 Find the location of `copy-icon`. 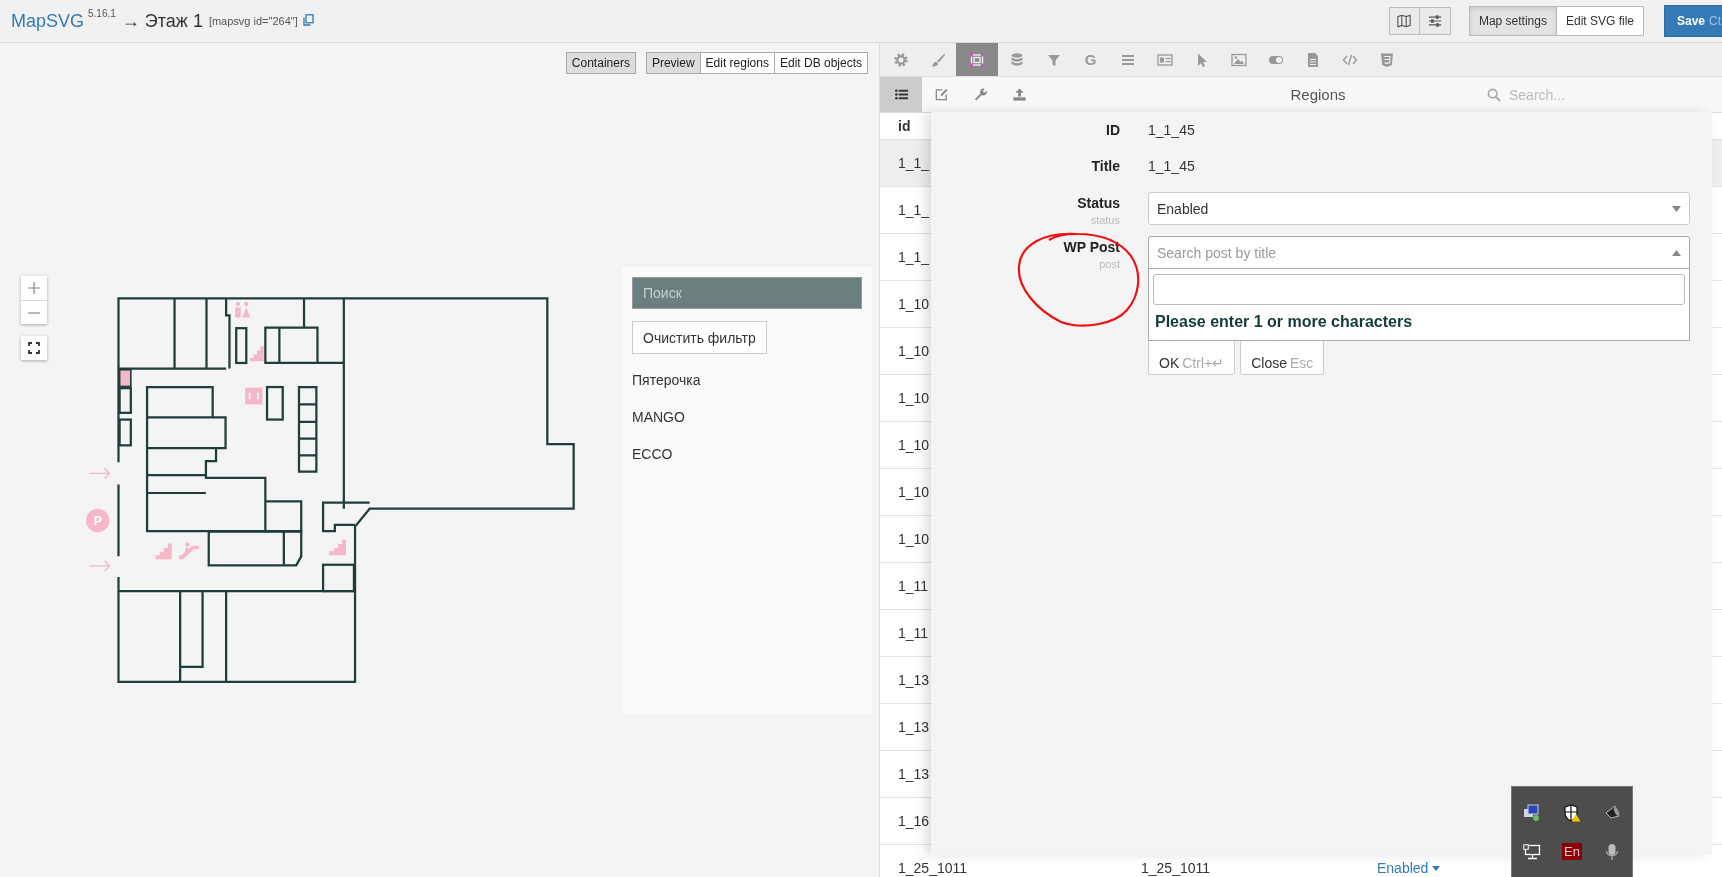

copy-icon is located at coordinates (308, 20).